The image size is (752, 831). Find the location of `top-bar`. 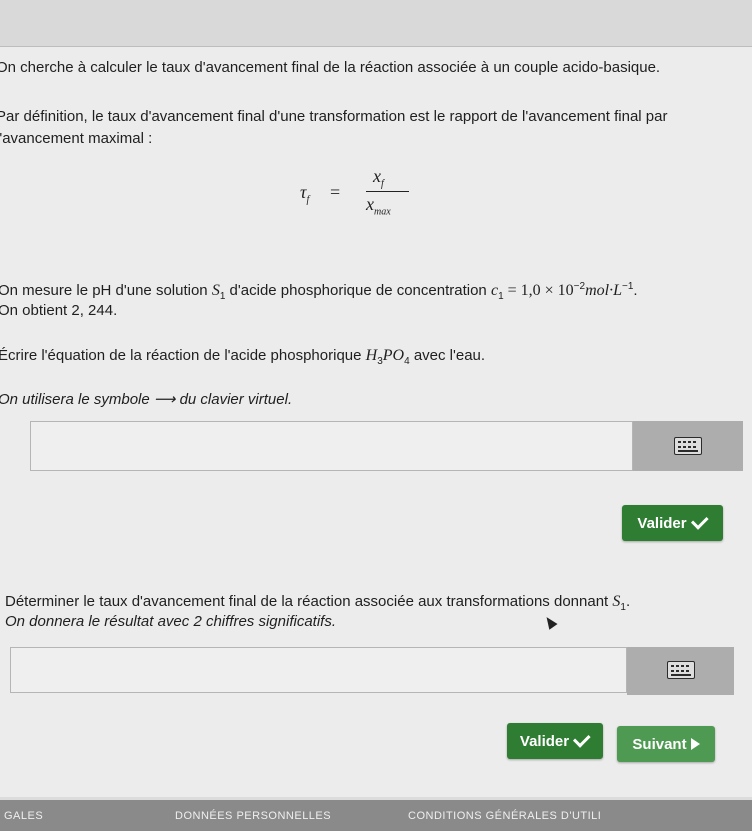

top-bar is located at coordinates (376, 23).